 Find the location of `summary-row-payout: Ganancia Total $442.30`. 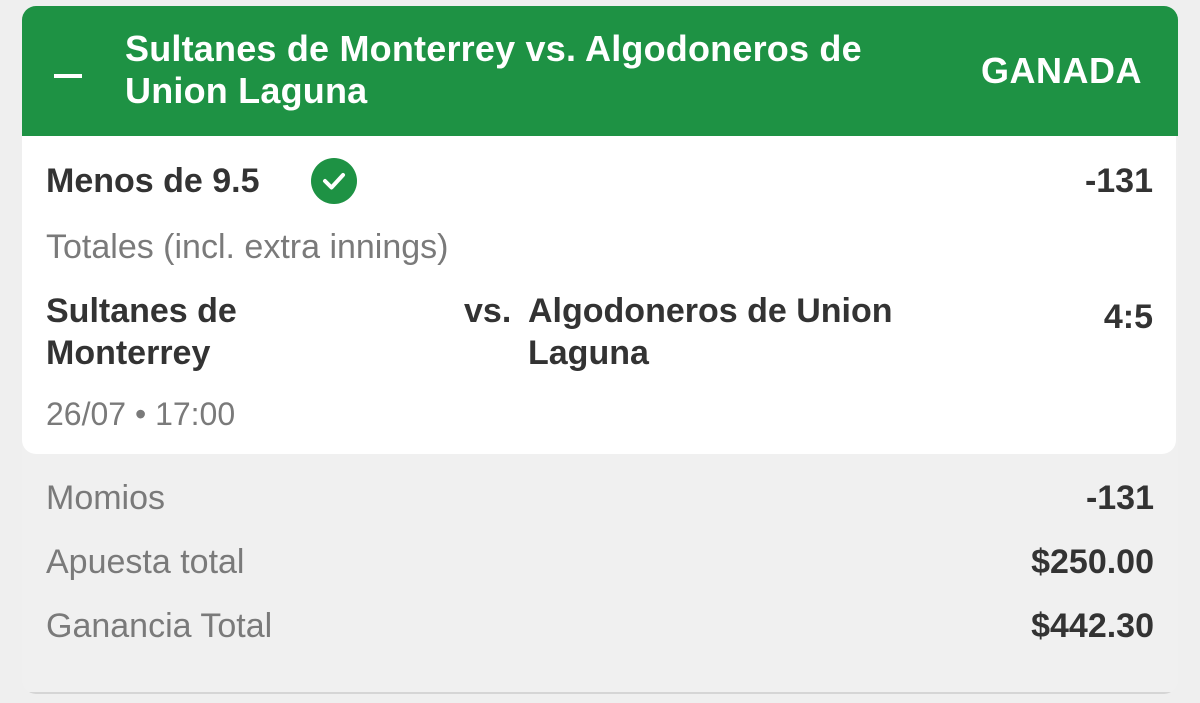

summary-row-payout: Ganancia Total $442.30 is located at coordinates (600, 626).